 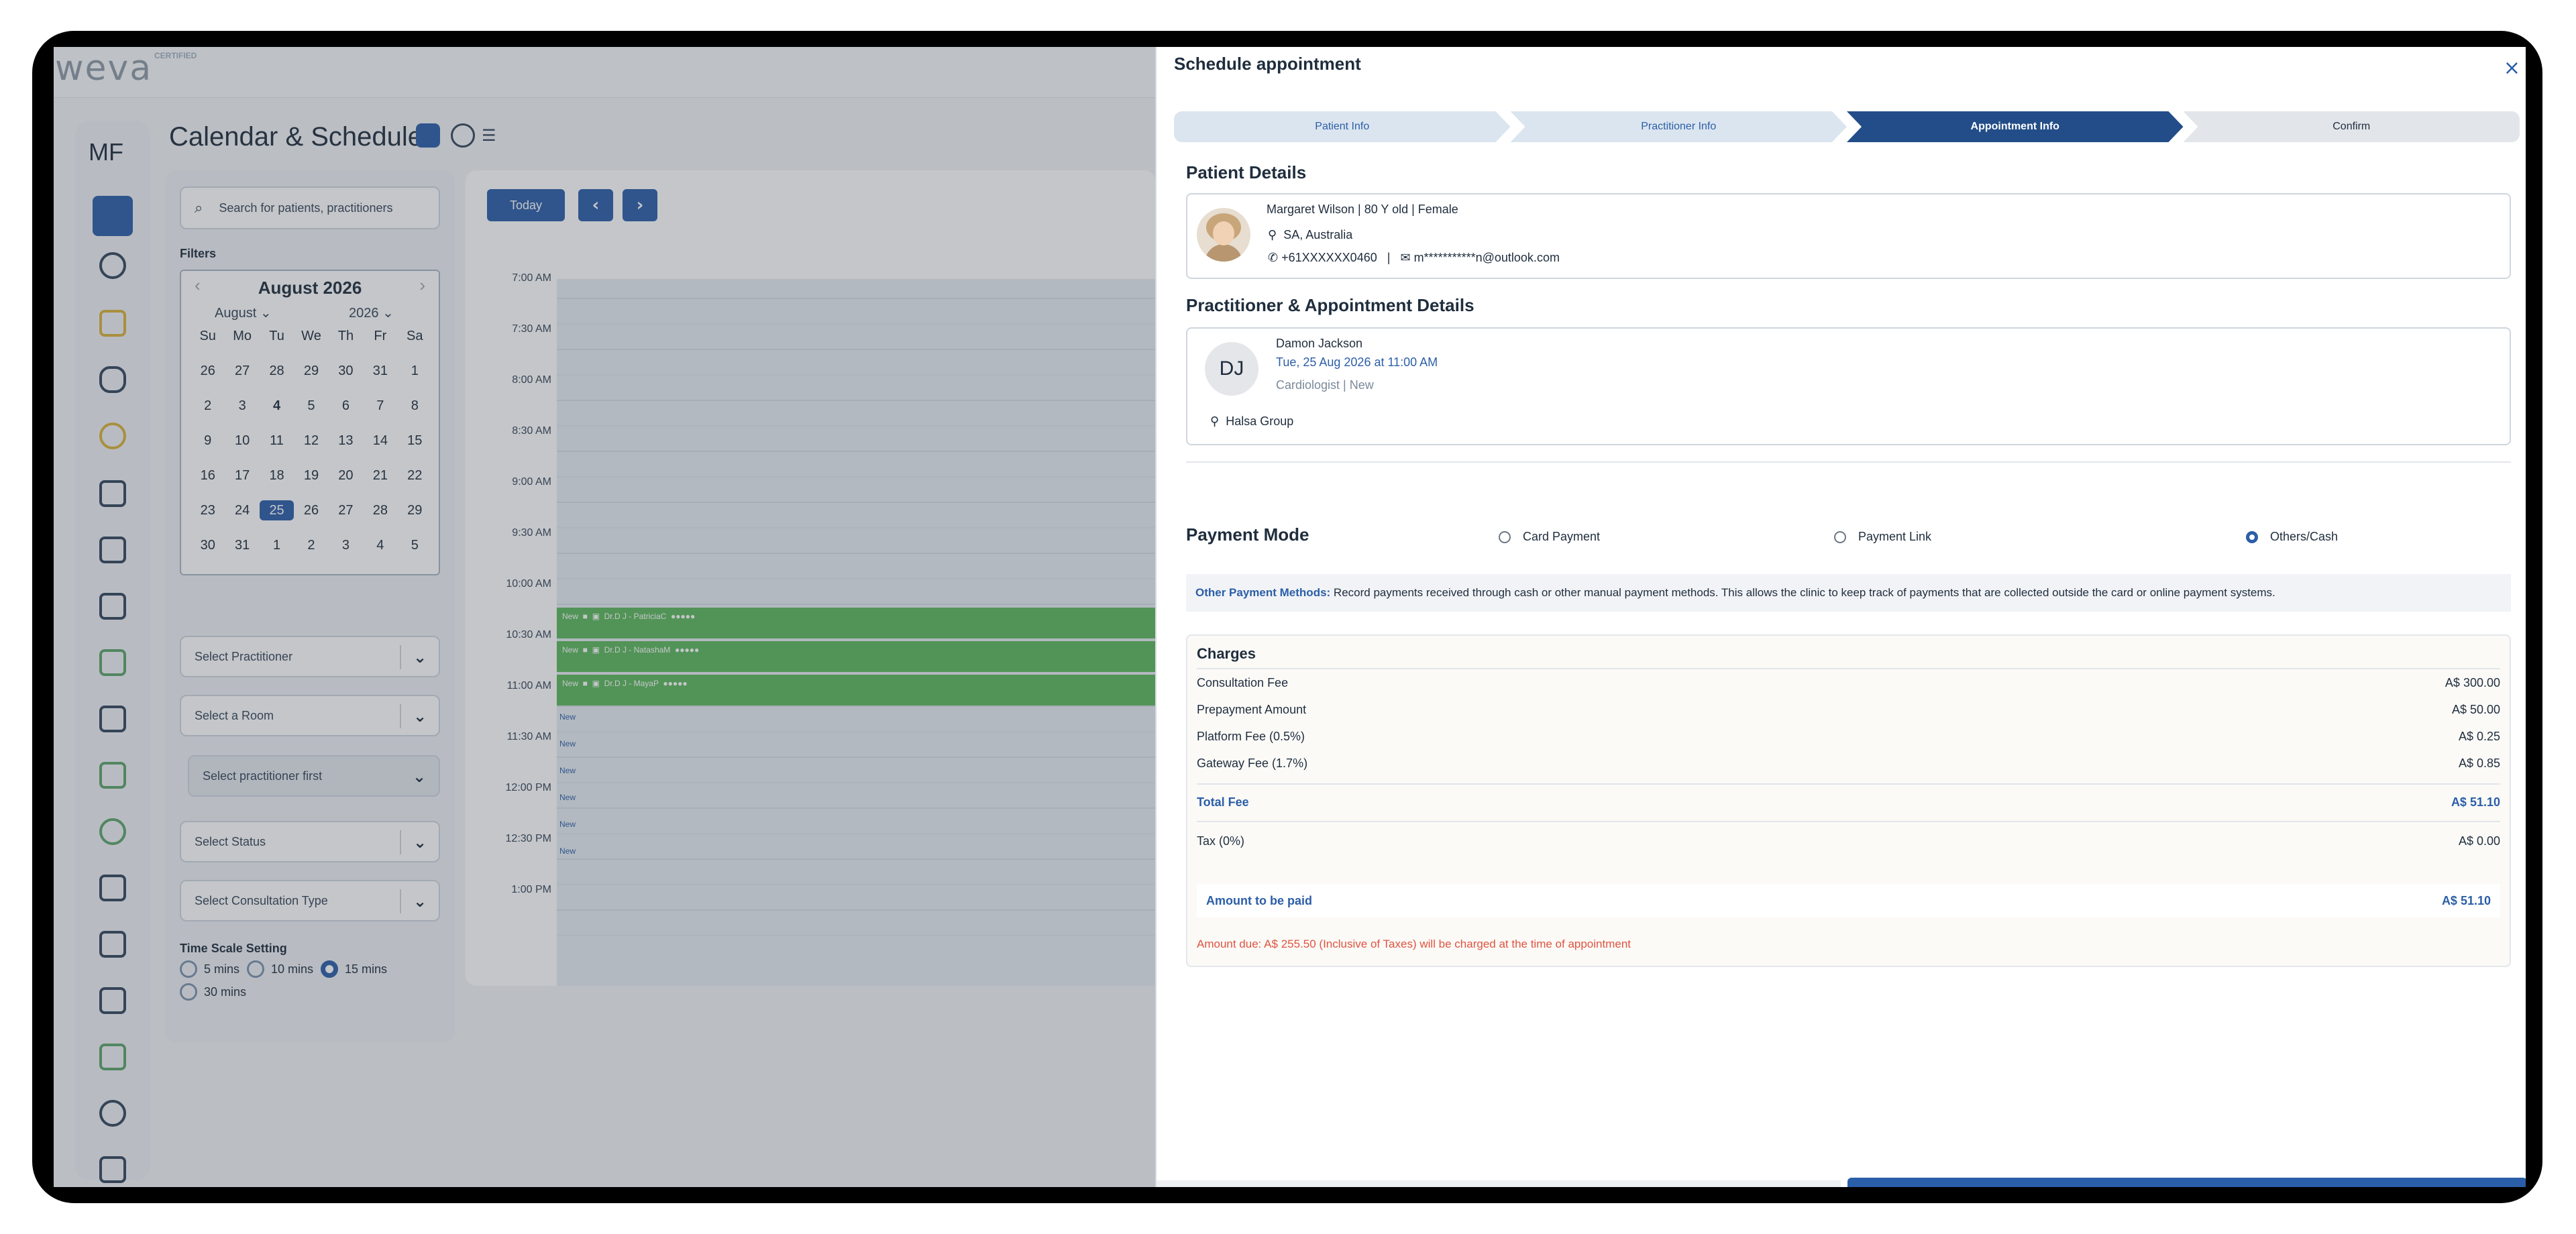 What do you see at coordinates (1357, 362) in the screenshot?
I see `appointment-datetime: Tue, 25 Aug 2026 at 11:00 AM` at bounding box center [1357, 362].